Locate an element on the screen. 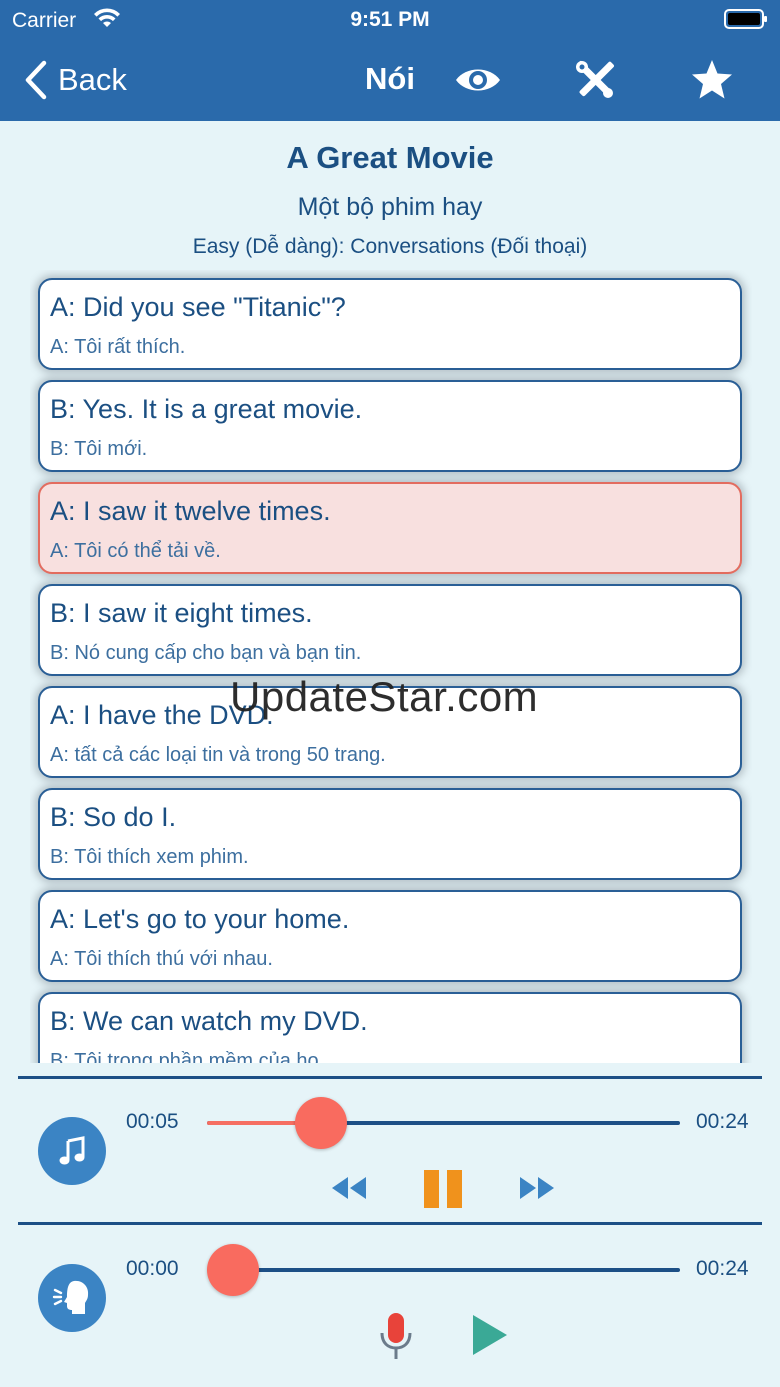  record-duration: 00:24 is located at coordinates (722, 1268).